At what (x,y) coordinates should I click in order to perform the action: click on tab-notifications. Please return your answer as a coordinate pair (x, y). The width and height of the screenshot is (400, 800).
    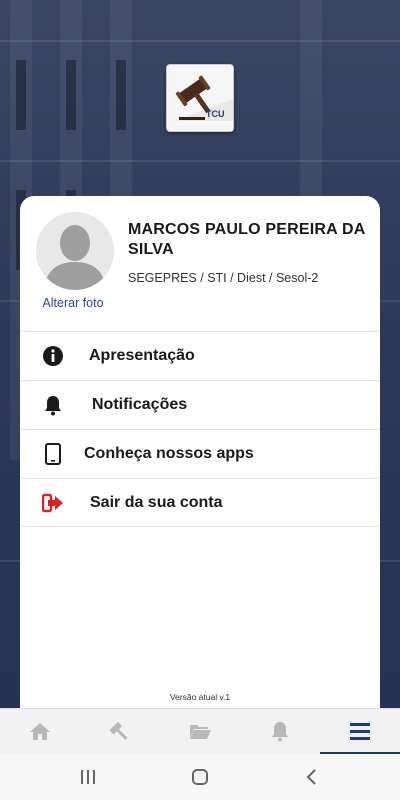
    Looking at the image, I should click on (280, 732).